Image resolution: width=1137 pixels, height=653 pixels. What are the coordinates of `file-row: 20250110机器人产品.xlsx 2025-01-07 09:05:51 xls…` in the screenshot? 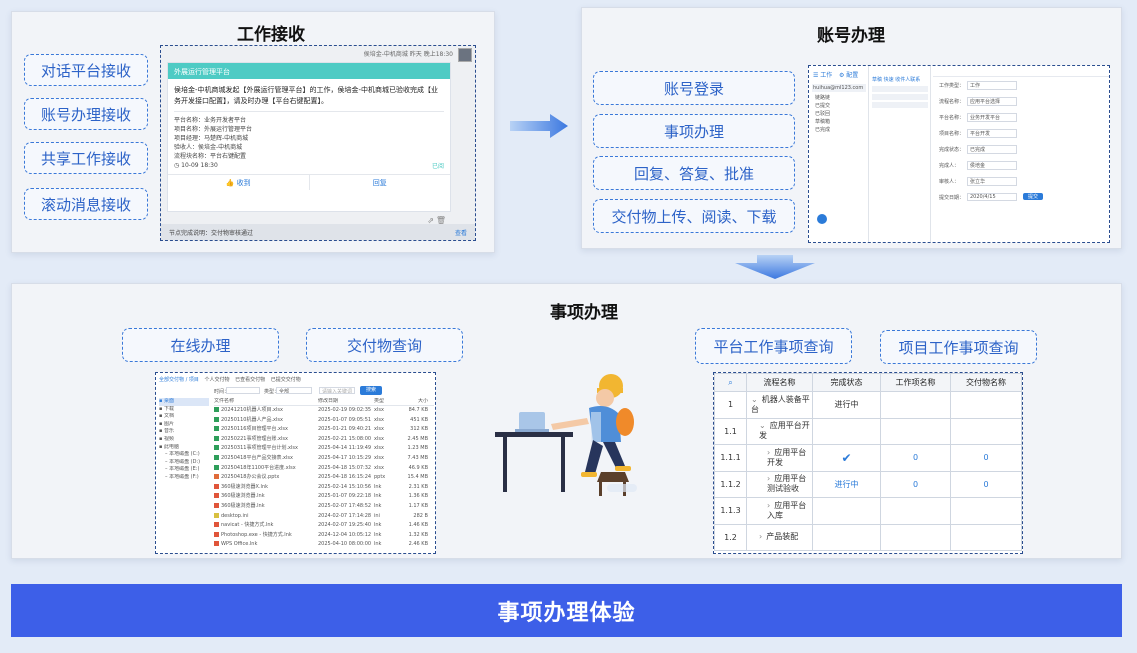 It's located at (324, 421).